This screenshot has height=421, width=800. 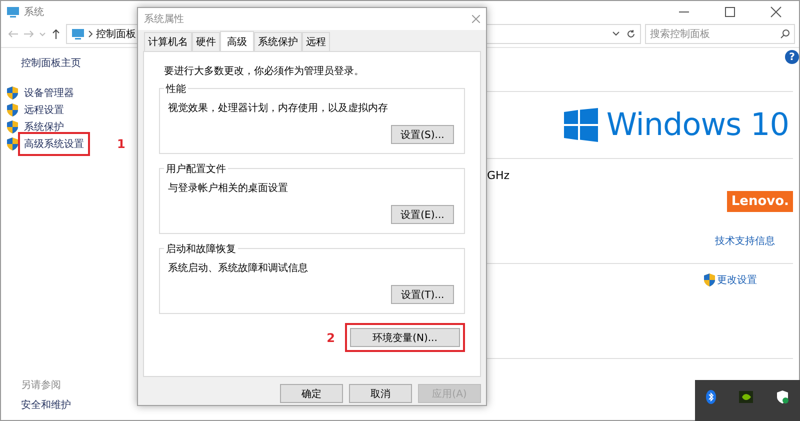 What do you see at coordinates (228, 188) in the screenshot?
I see `group-description: 与登录帐户相关的桌面设置` at bounding box center [228, 188].